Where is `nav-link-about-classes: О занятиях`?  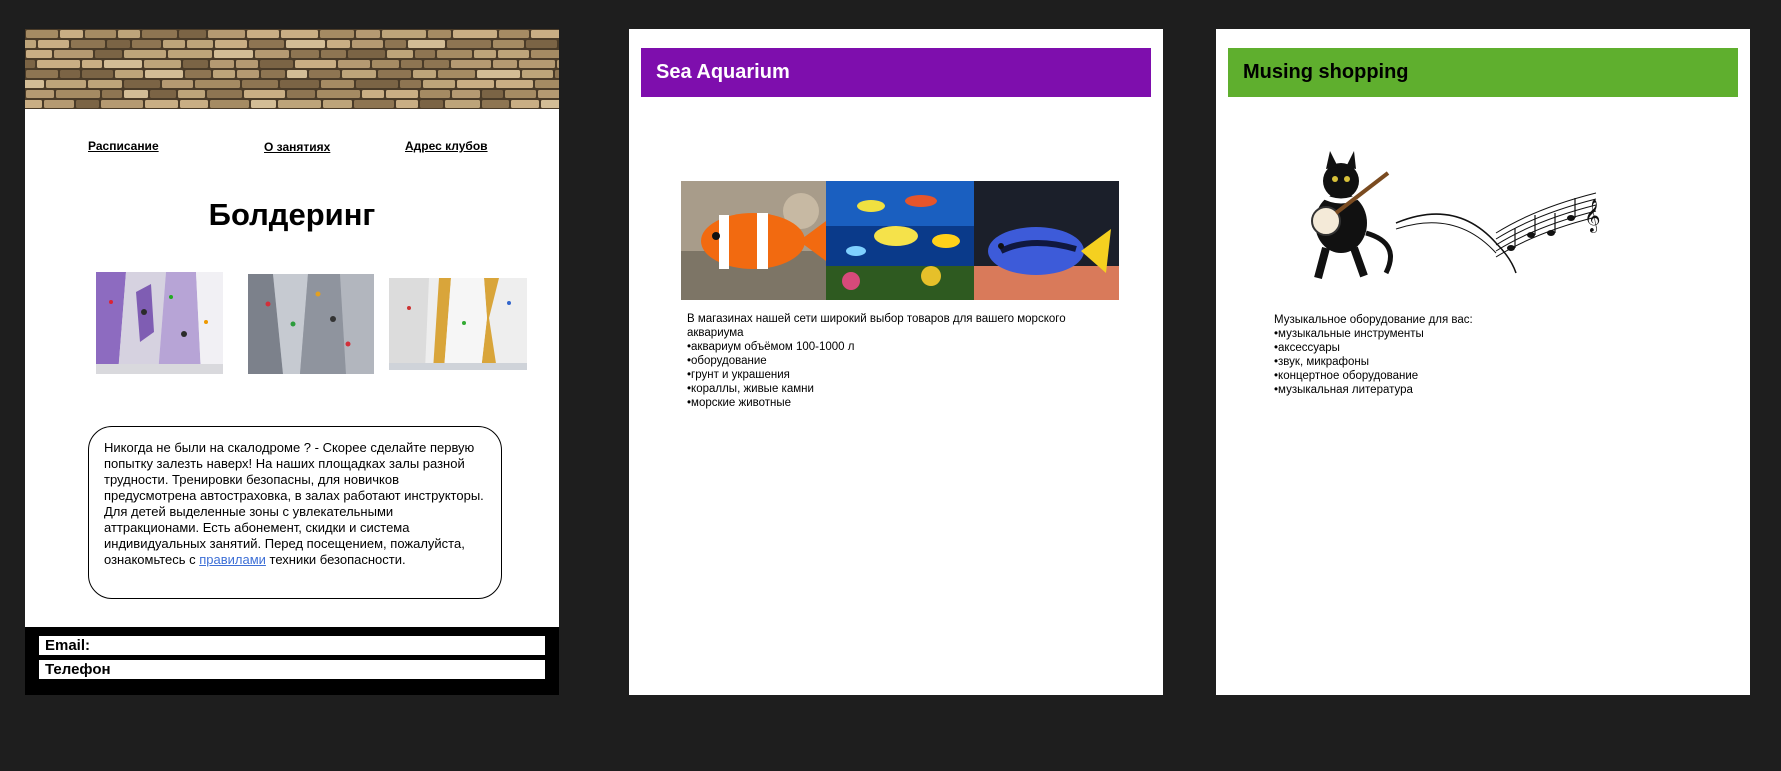
nav-link-about-classes: О занятиях is located at coordinates (297, 147).